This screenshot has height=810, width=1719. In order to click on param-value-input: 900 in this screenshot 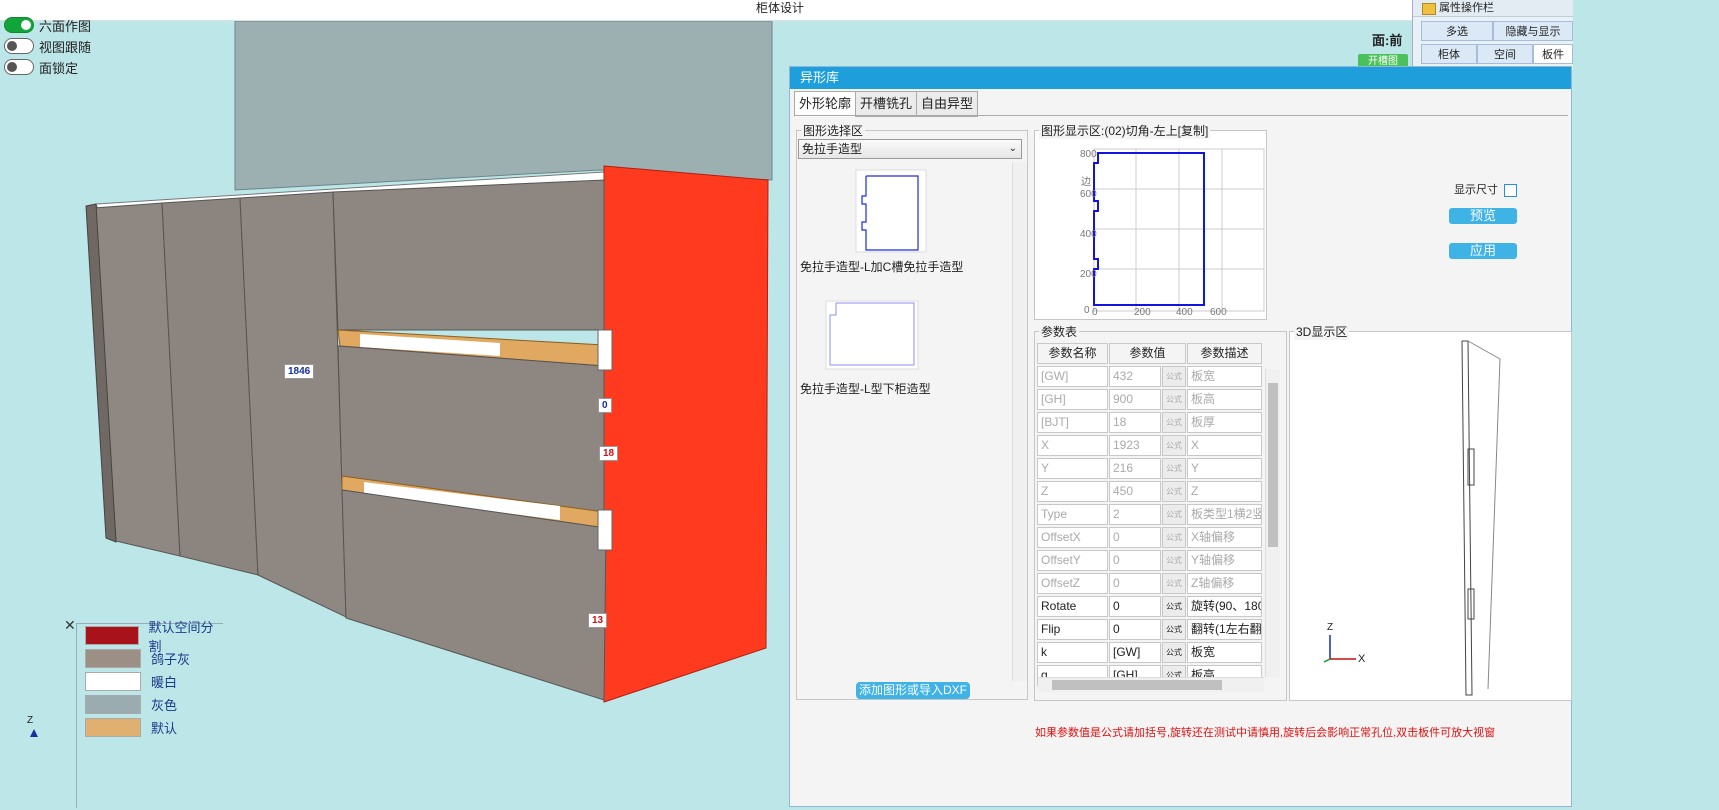, I will do `click(1135, 399)`.